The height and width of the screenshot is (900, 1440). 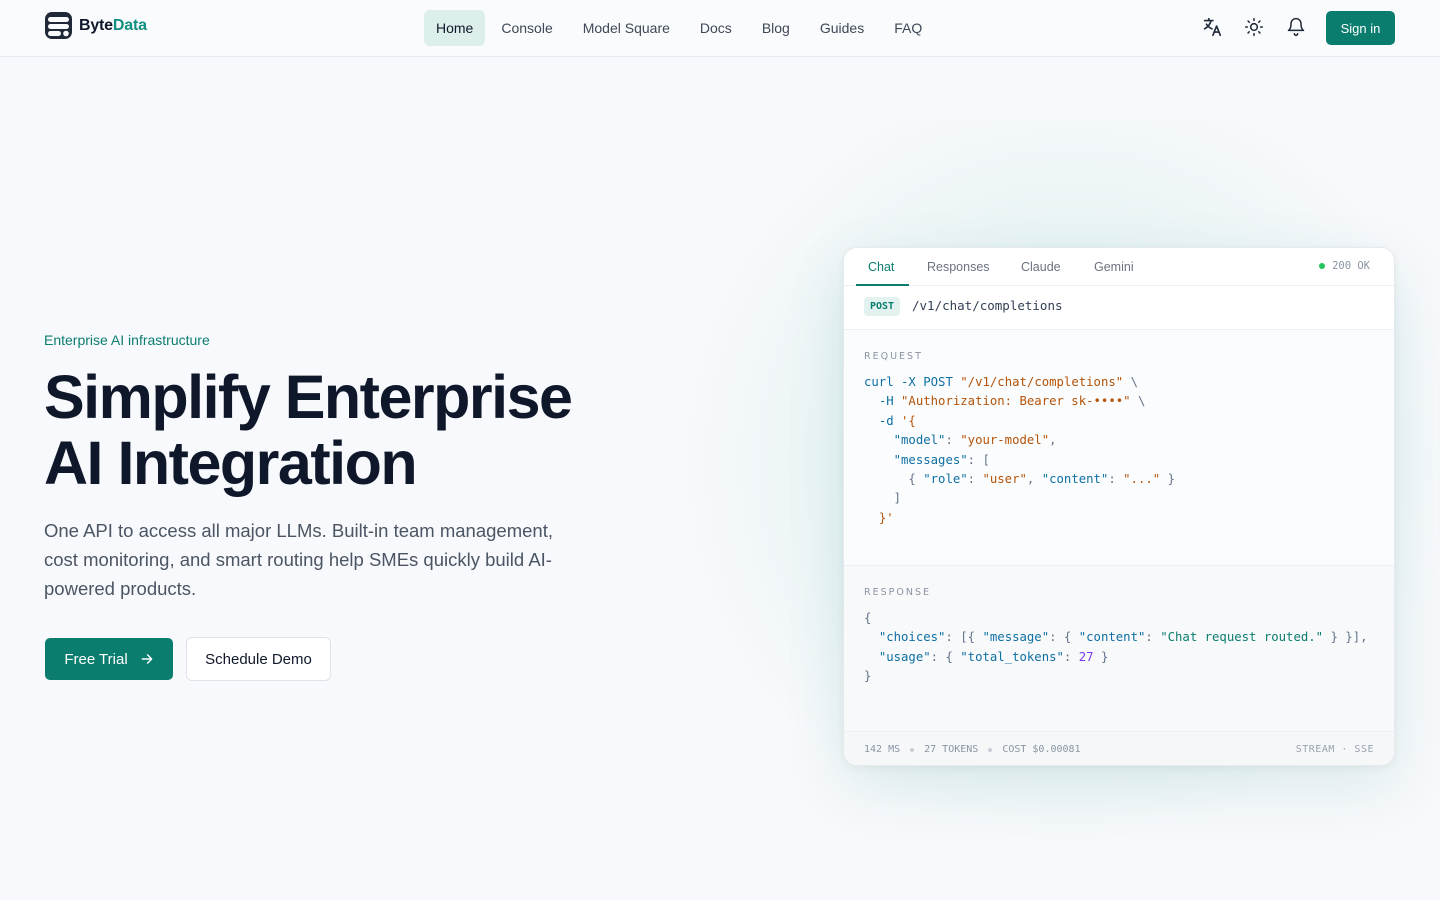 I want to click on response-label: RESPONSE, so click(x=897, y=592).